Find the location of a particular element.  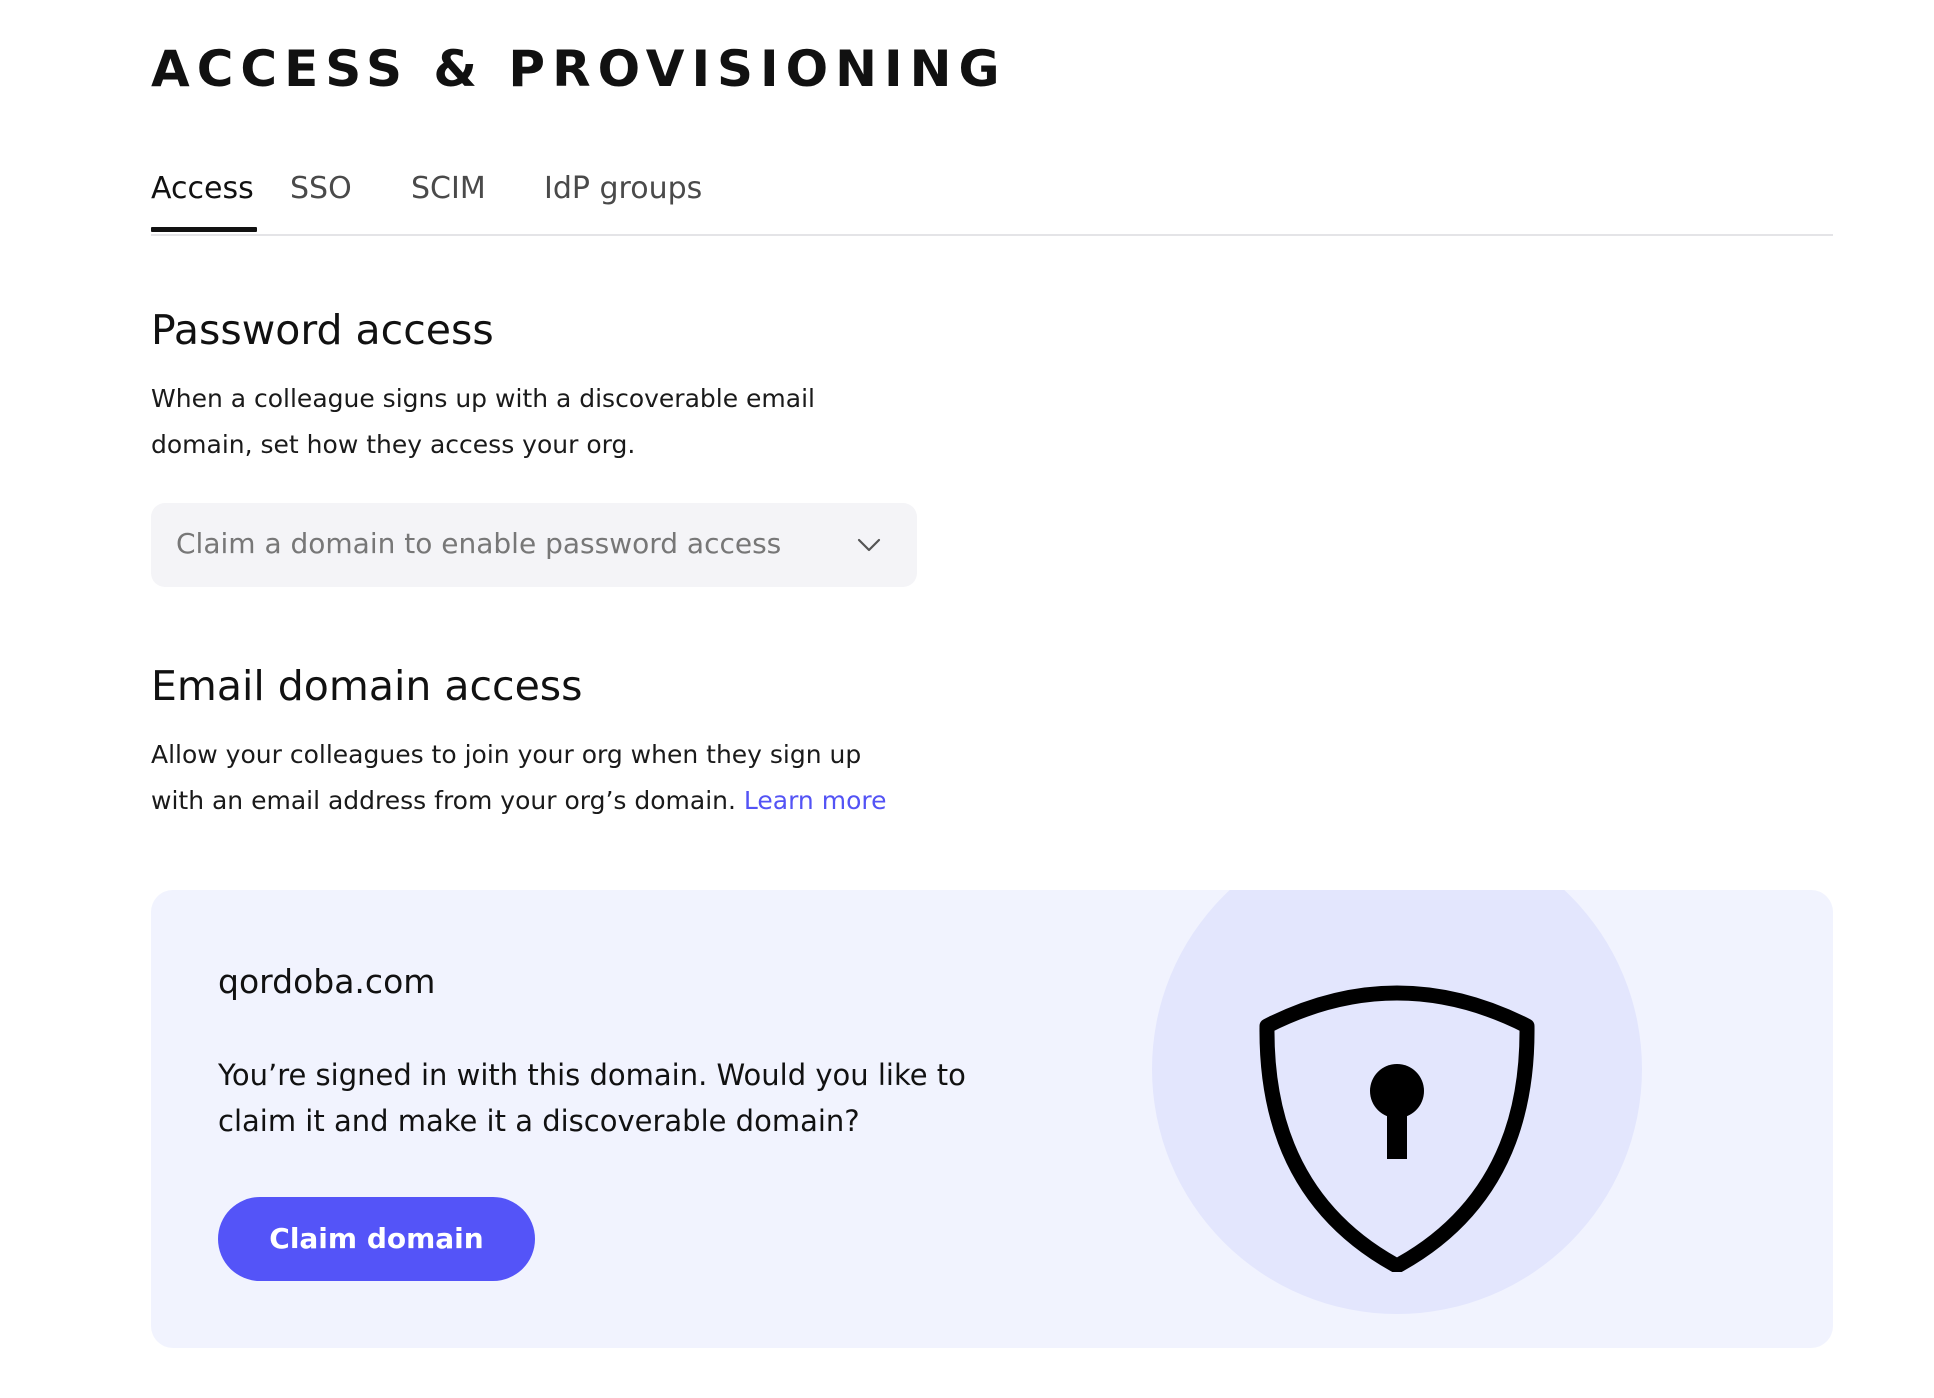

password-access-select-value: Claim a domain to enable password access is located at coordinates (479, 543).